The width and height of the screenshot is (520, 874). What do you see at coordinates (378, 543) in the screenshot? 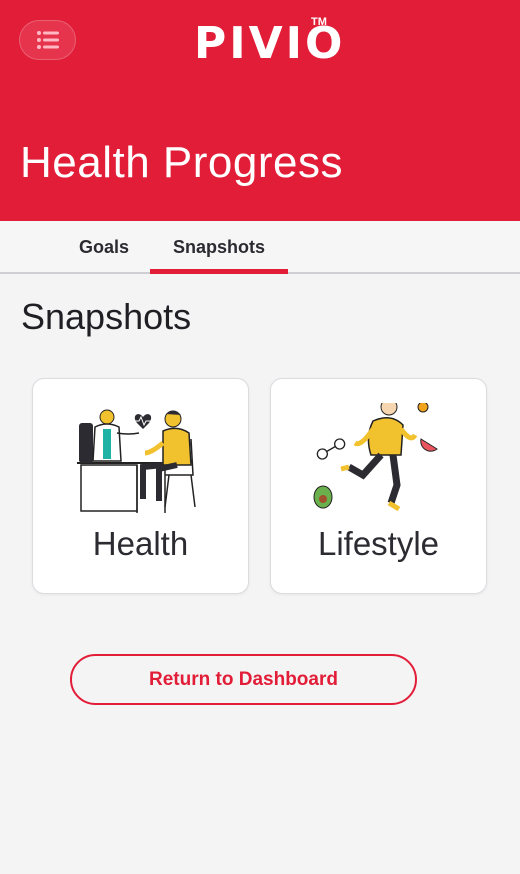
I see `lifestyle-card-label: Lifestyle` at bounding box center [378, 543].